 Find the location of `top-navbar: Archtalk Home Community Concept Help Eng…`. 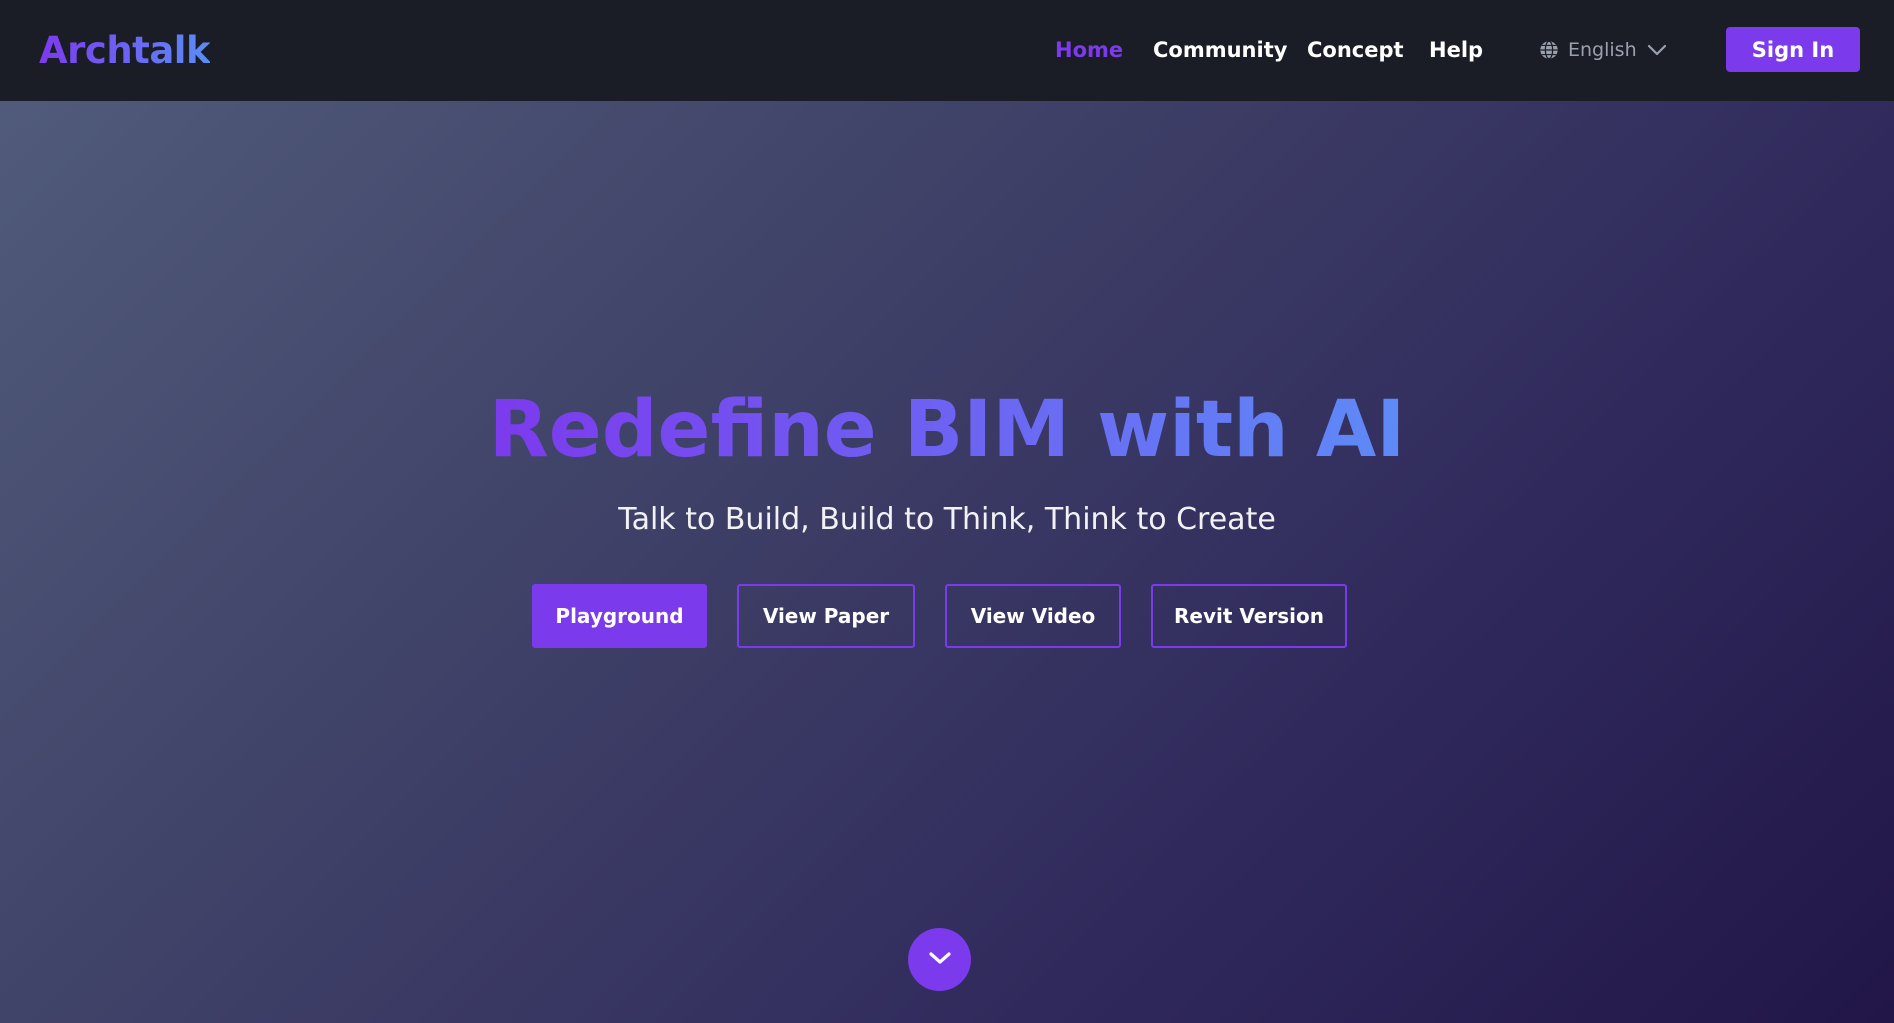

top-navbar: Archtalk Home Community Concept Help Eng… is located at coordinates (947, 50).